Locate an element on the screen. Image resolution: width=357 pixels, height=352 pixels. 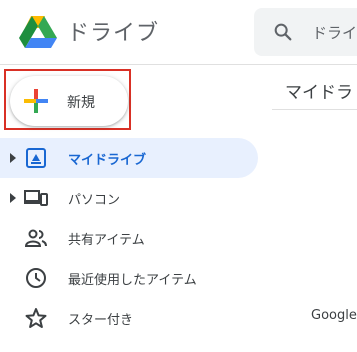
search-icon is located at coordinates (283, 32).